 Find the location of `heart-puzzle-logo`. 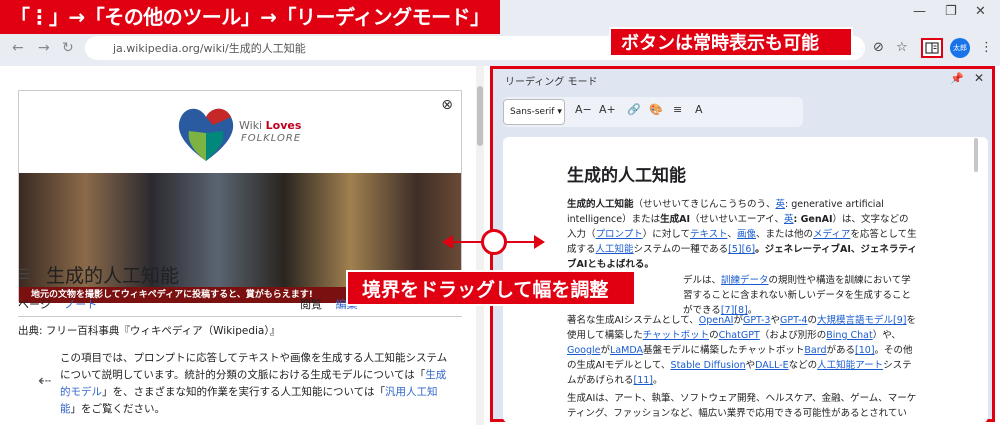

heart-puzzle-logo is located at coordinates (206, 134).